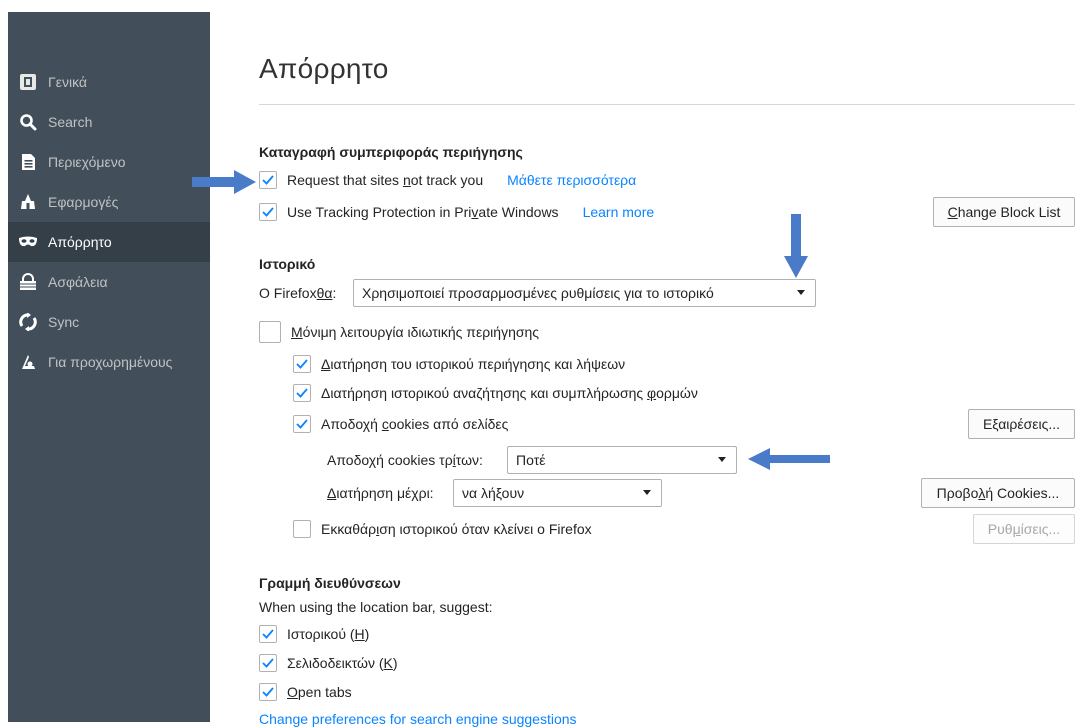  I want to click on sidebar-item-label: Για προχωρημένους, so click(110, 362).